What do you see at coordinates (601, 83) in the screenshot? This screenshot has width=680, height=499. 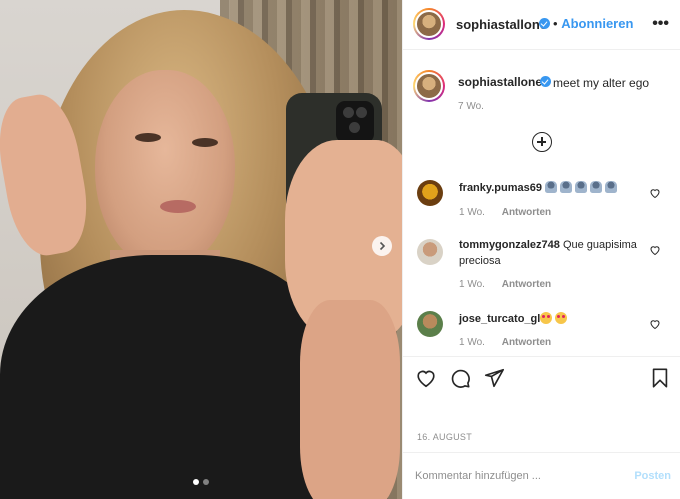 I see `caption-text: meet my alter ego` at bounding box center [601, 83].